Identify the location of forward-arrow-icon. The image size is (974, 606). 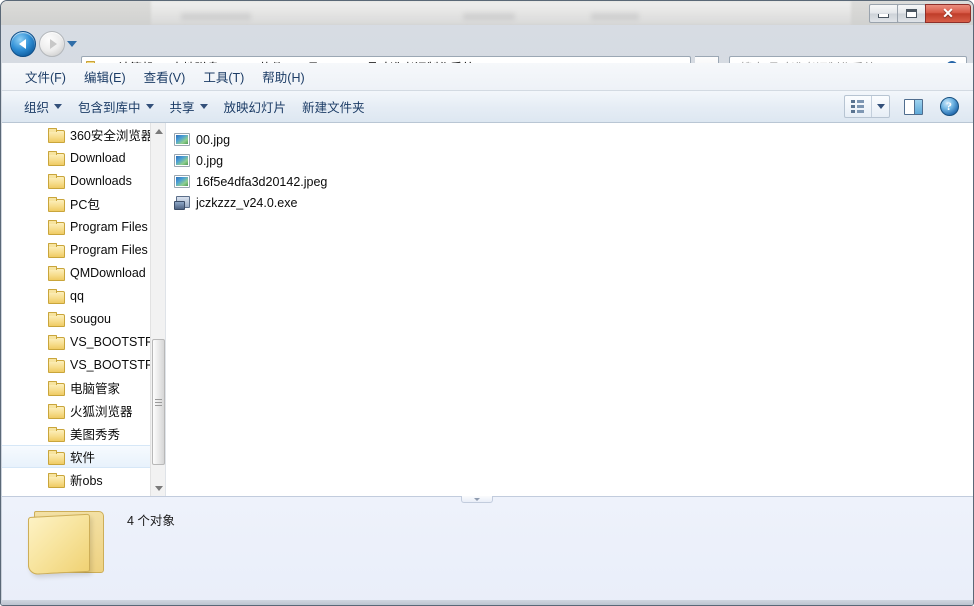
(53, 44).